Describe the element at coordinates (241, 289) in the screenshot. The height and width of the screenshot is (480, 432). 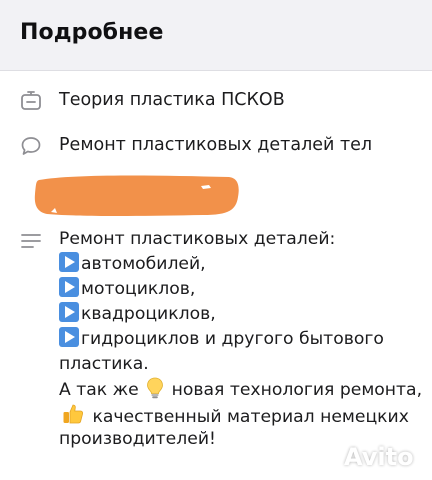
I see `description-line: мотоциклов,` at that location.